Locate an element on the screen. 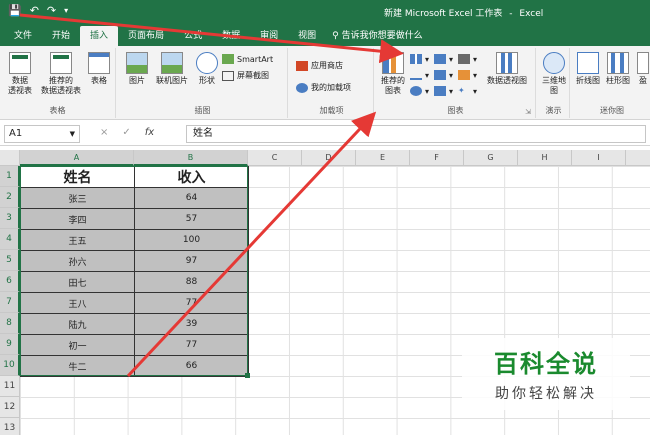  watermark-logo: 百科全说 助你轻松解决 is located at coordinates (546, 374).